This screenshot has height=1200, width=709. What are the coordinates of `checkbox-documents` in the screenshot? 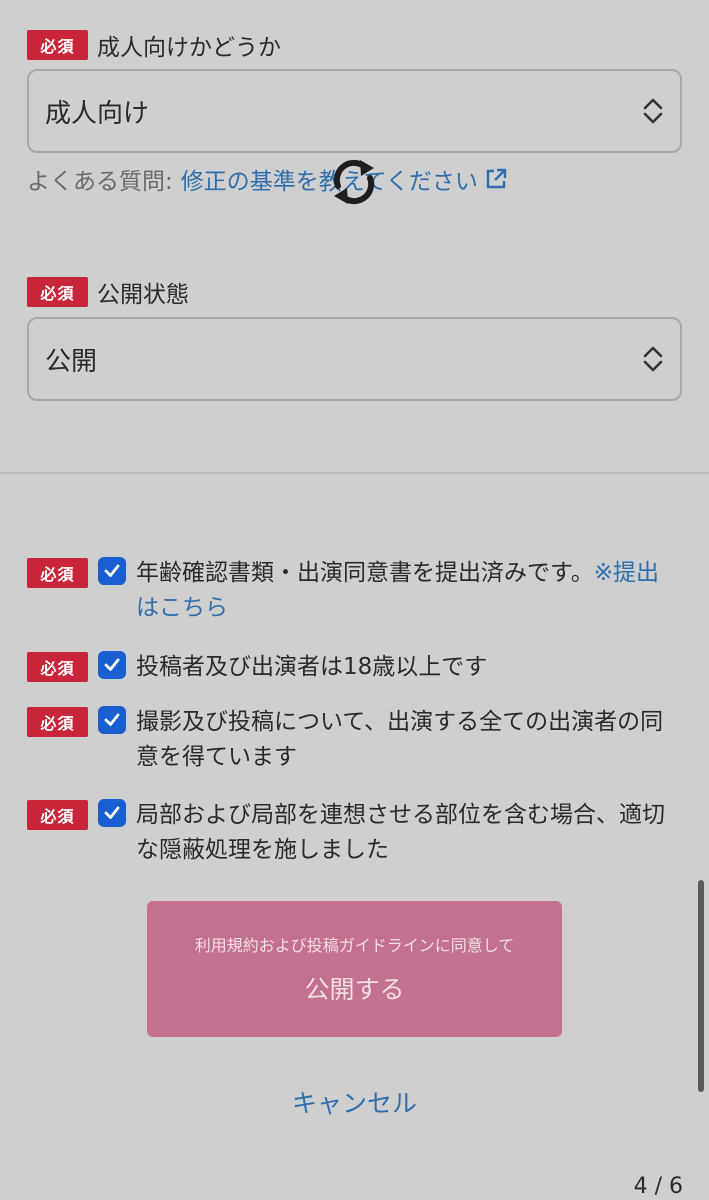 It's located at (112, 571).